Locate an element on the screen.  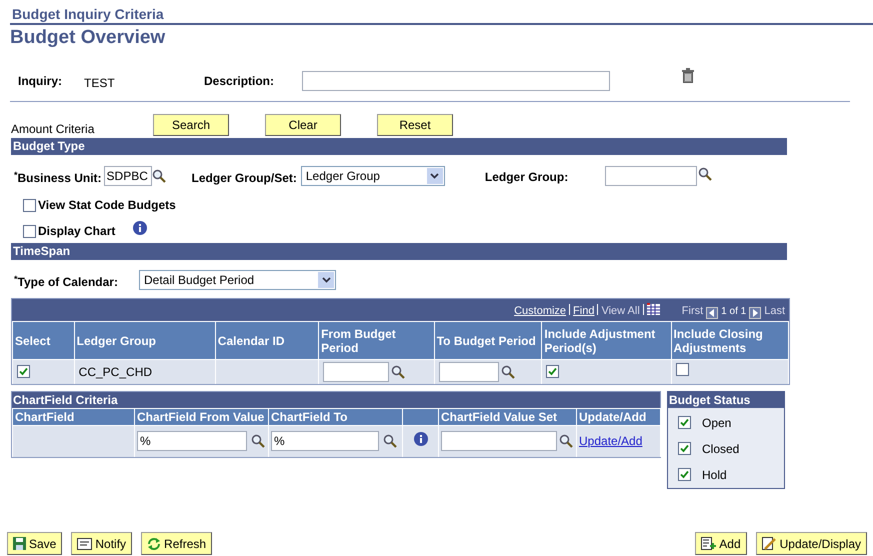
trash-icon is located at coordinates (688, 75).